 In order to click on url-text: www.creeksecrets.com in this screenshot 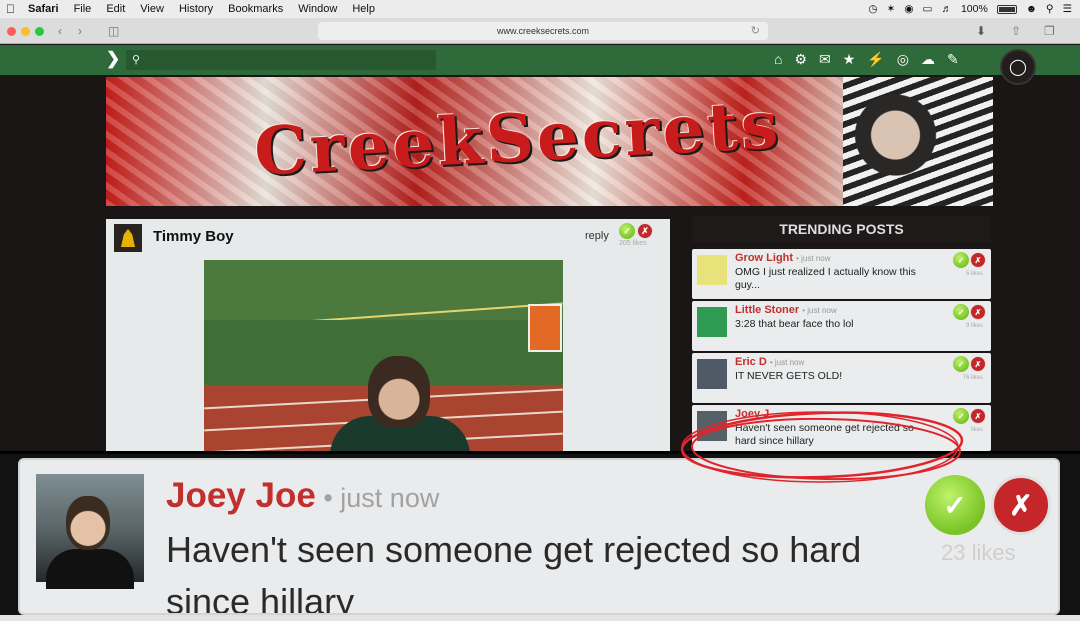, I will do `click(543, 31)`.